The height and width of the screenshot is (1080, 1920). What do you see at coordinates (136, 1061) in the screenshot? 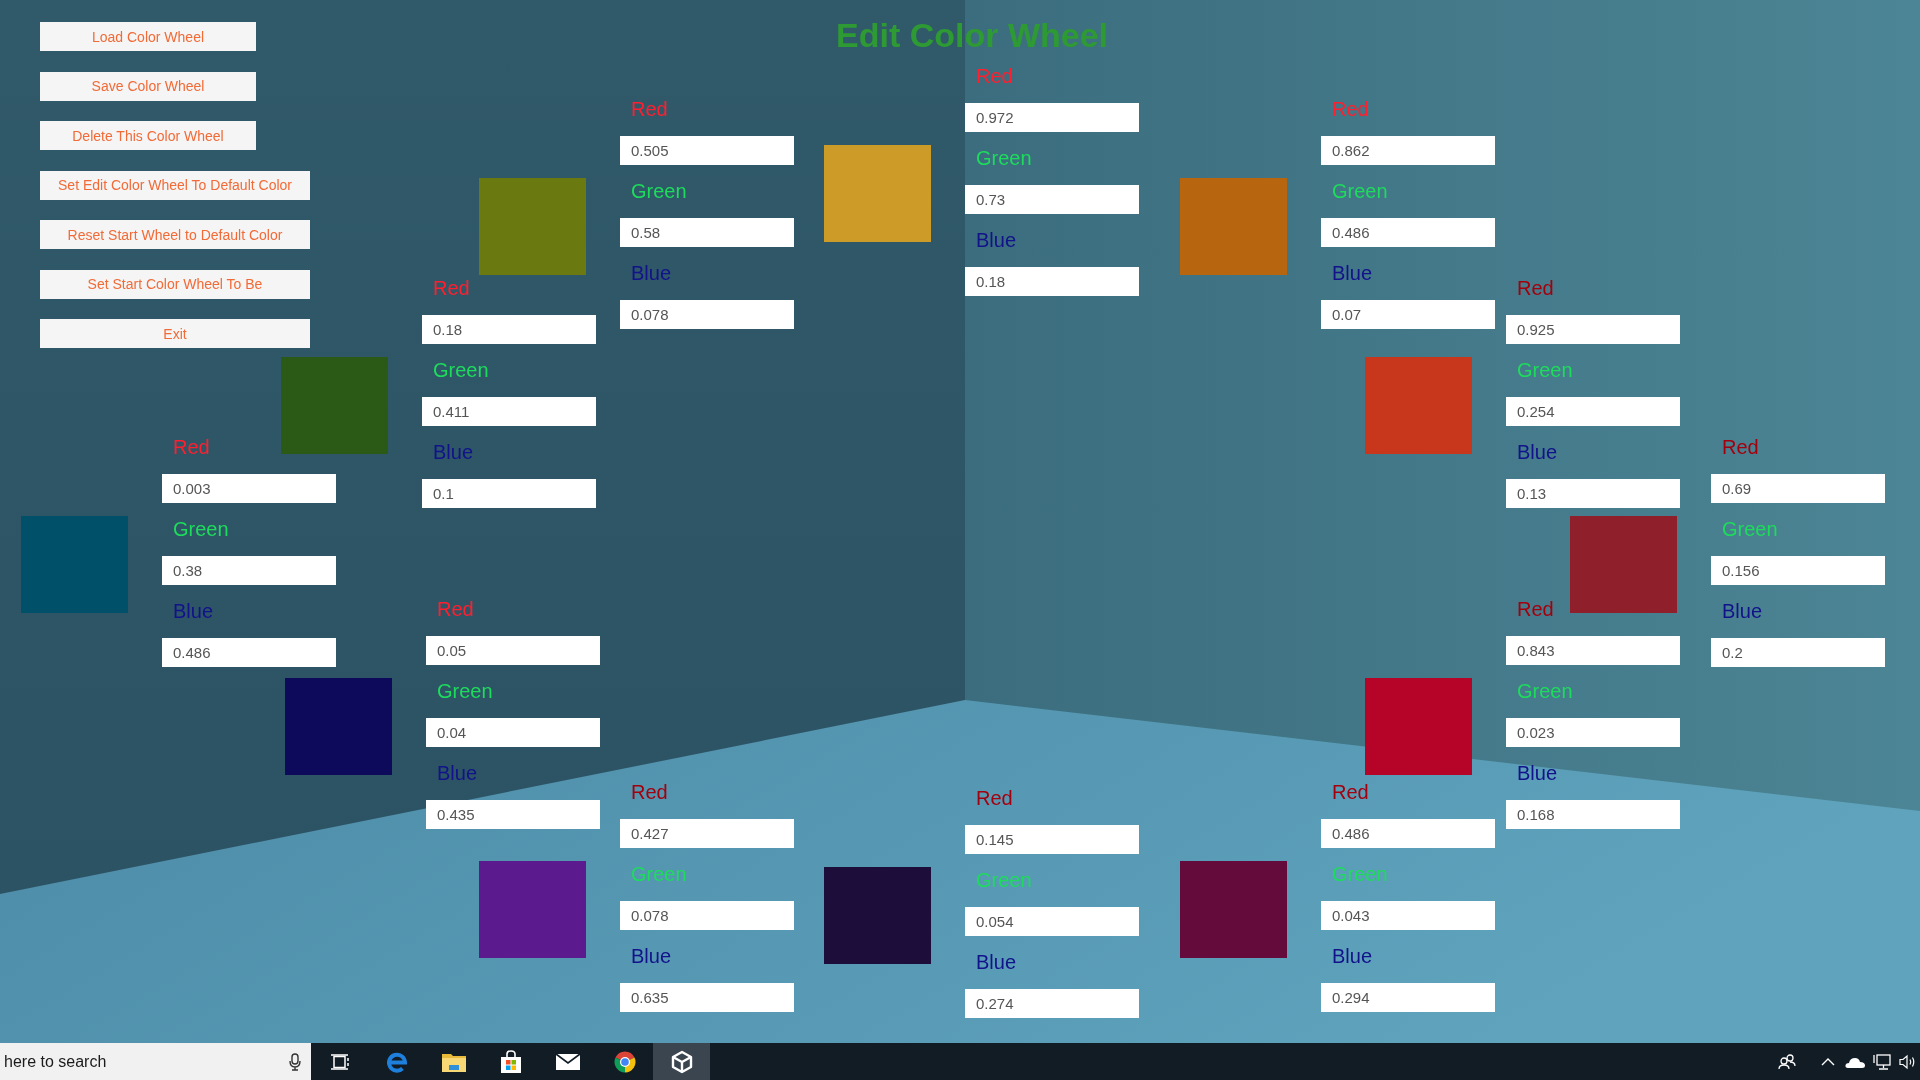
I see `search-field: here to search` at bounding box center [136, 1061].